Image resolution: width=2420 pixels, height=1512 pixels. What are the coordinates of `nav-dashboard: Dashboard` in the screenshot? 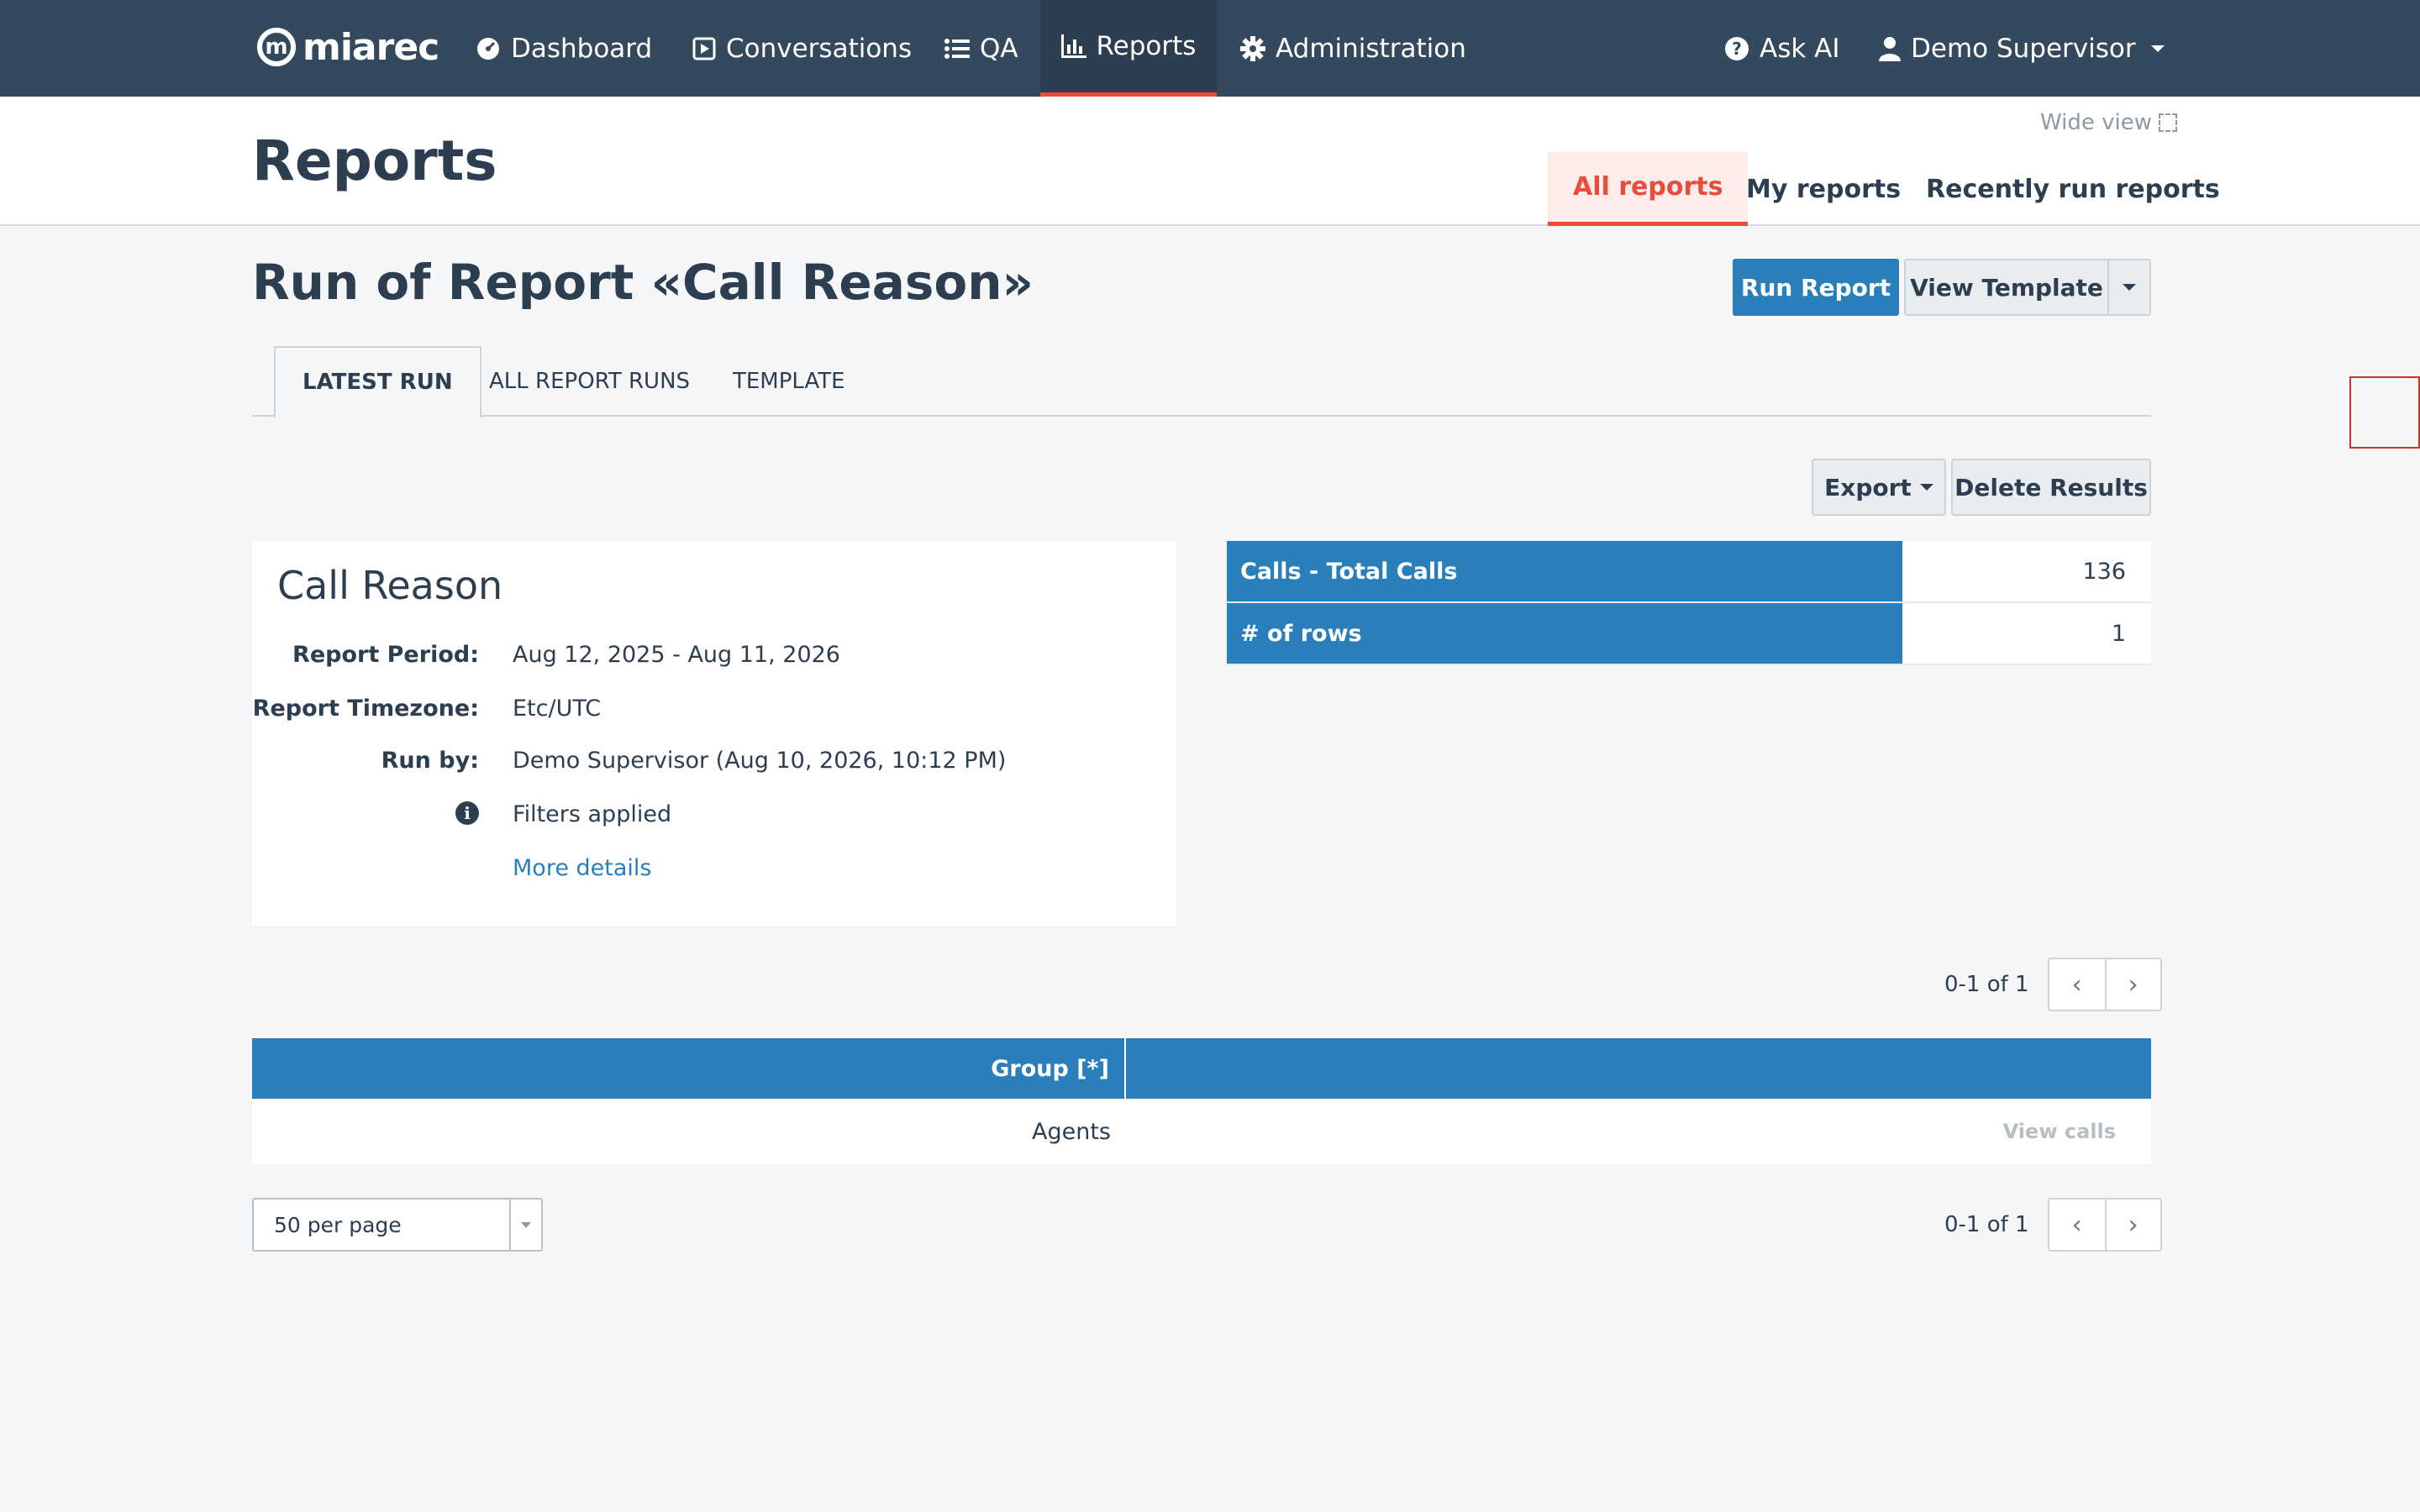 It's located at (564, 48).